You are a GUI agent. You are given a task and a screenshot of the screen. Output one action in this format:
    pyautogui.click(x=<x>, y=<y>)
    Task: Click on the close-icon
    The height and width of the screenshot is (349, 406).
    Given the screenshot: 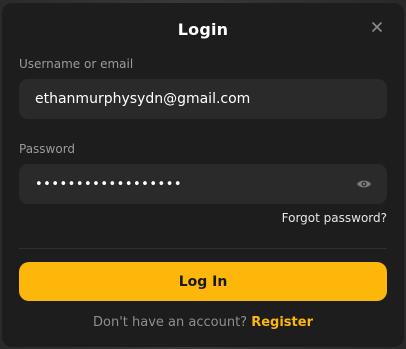 What is the action you would take?
    pyautogui.click(x=377, y=27)
    